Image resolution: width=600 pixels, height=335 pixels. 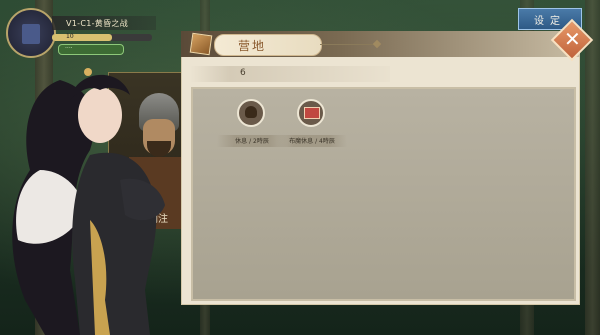 What do you see at coordinates (312, 141) in the screenshot?
I see `list-item-label: 布魔休息 / 4時辰` at bounding box center [312, 141].